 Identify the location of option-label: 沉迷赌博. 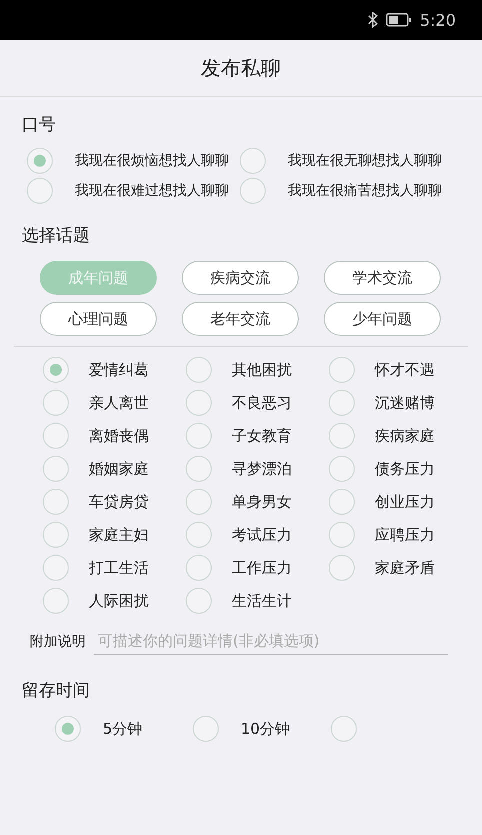
(405, 403).